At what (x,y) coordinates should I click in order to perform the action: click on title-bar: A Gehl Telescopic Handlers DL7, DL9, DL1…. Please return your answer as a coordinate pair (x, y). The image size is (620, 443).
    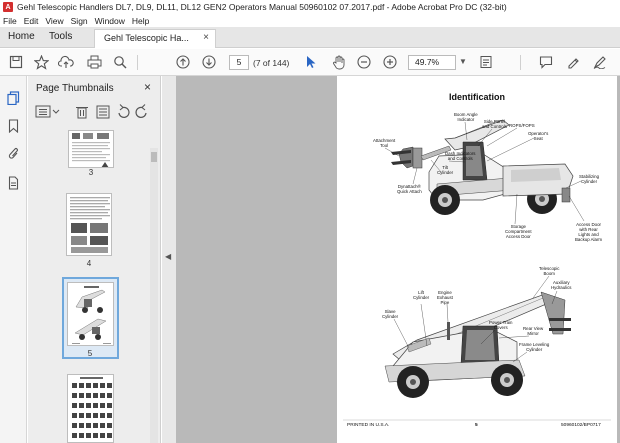
    Looking at the image, I should click on (310, 7).